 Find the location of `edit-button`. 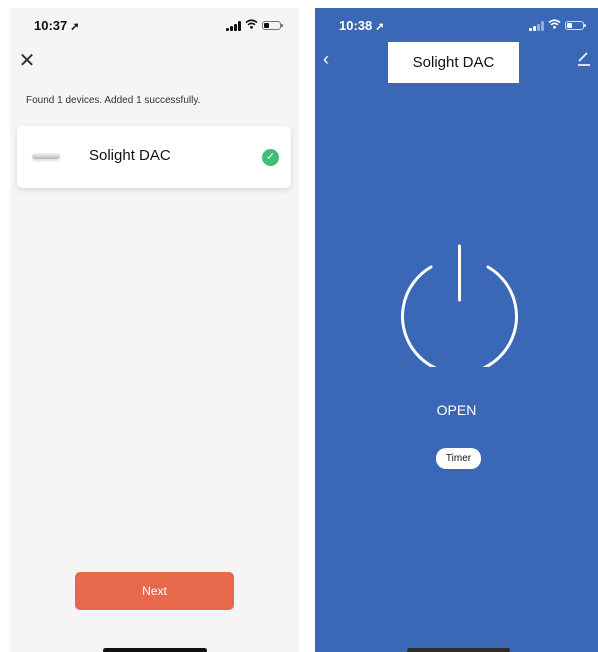

edit-button is located at coordinates (584, 58).